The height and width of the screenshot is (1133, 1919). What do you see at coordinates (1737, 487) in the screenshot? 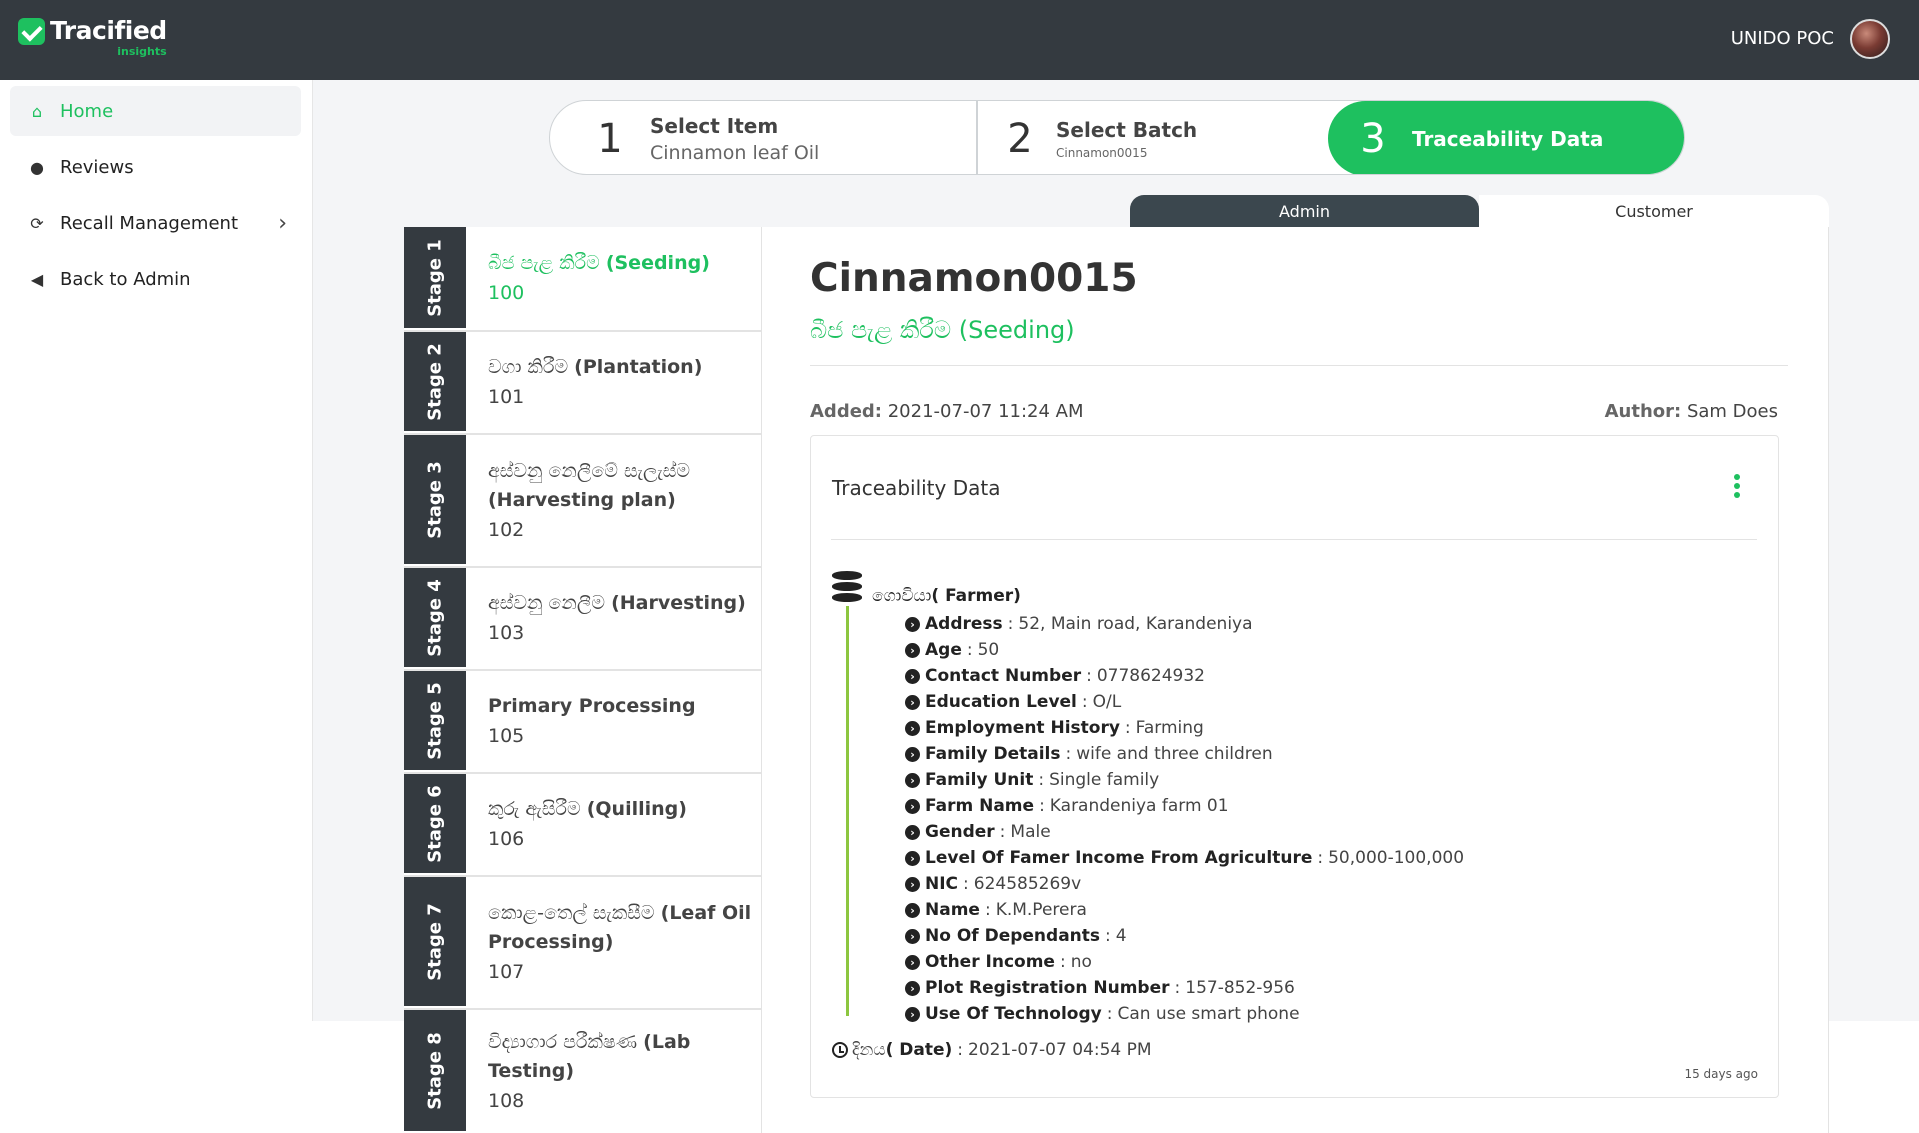
I see `more-options-icon` at bounding box center [1737, 487].